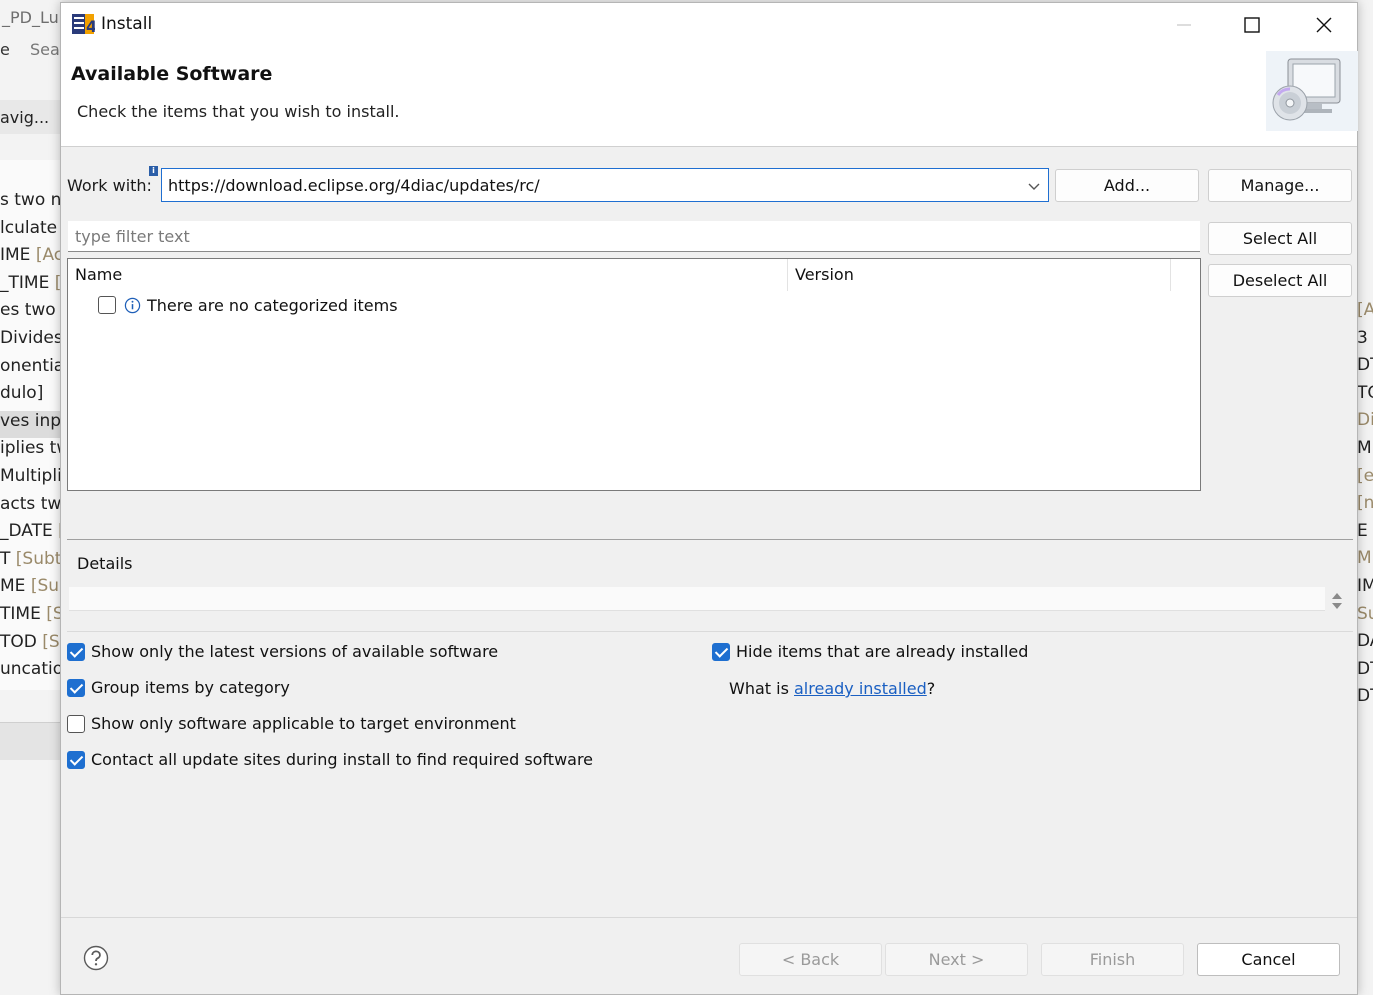 The height and width of the screenshot is (995, 1373). Describe the element at coordinates (31, 448) in the screenshot. I see `bg-row-text: iplies tw` at that location.